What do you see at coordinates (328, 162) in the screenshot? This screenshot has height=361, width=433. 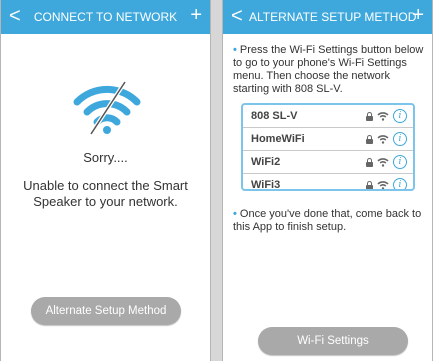 I see `network-row: WiFi2 i` at bounding box center [328, 162].